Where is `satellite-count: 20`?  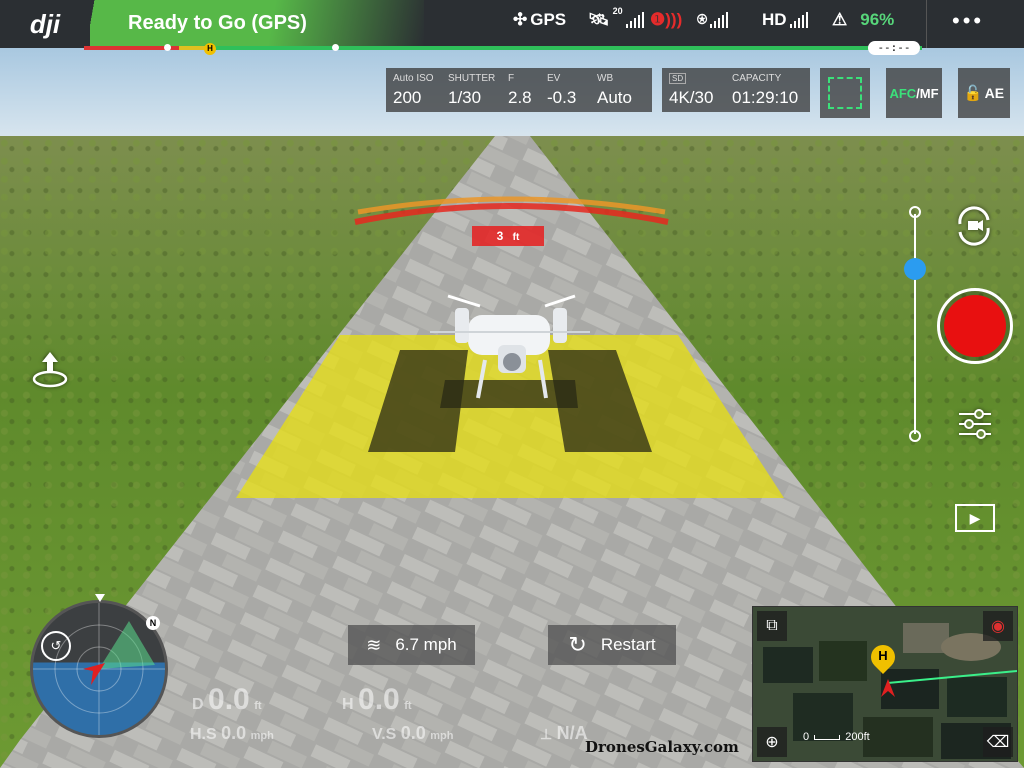 satellite-count: 20 is located at coordinates (617, 11).